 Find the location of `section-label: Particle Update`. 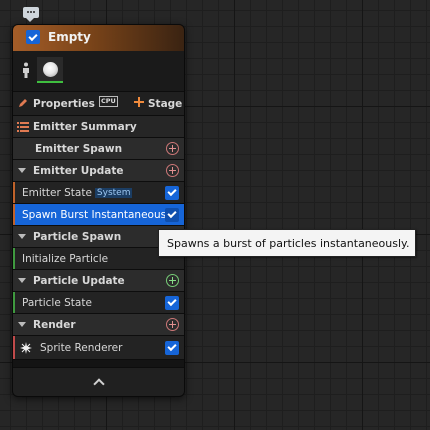

section-label: Particle Update is located at coordinates (79, 280).